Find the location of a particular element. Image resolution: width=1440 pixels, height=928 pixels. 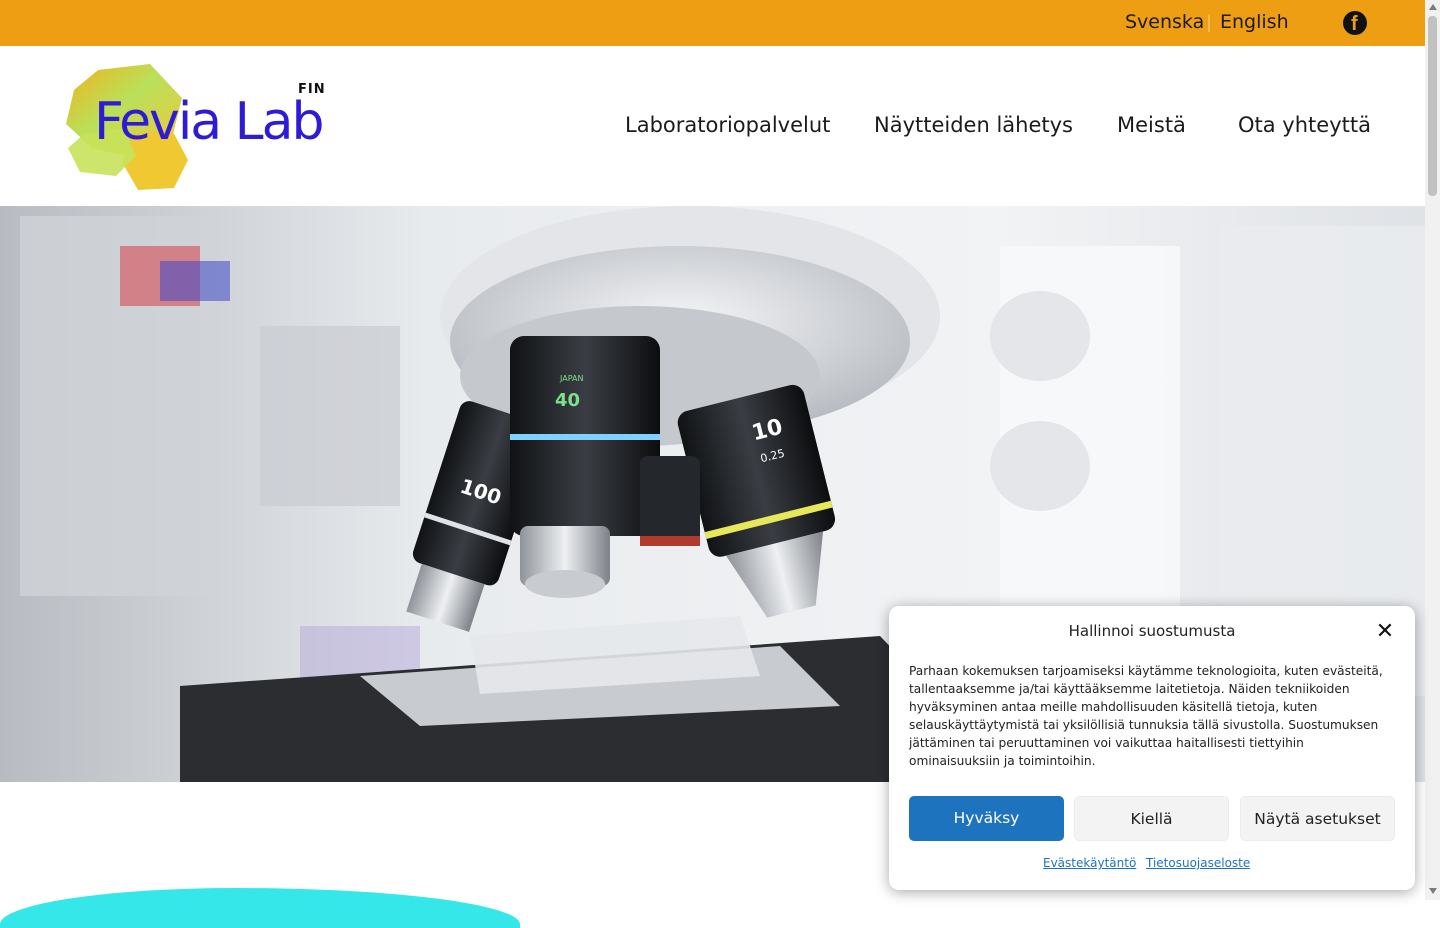

cookie-policy-link: Evästekäytäntö is located at coordinates (1089, 863).